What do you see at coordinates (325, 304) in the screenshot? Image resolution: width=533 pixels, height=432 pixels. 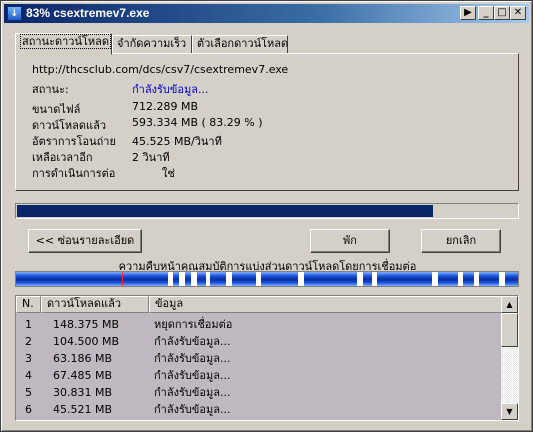 I see `column-header-info: ข้อมูล` at bounding box center [325, 304].